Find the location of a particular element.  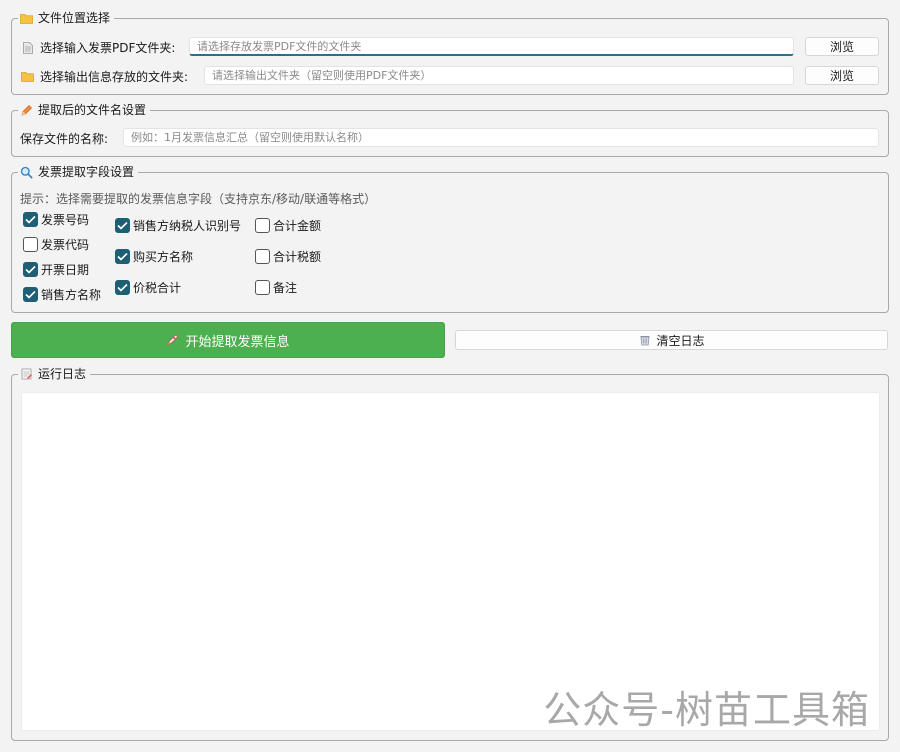

checkbox-total-amount: 合计金额 is located at coordinates (288, 225).